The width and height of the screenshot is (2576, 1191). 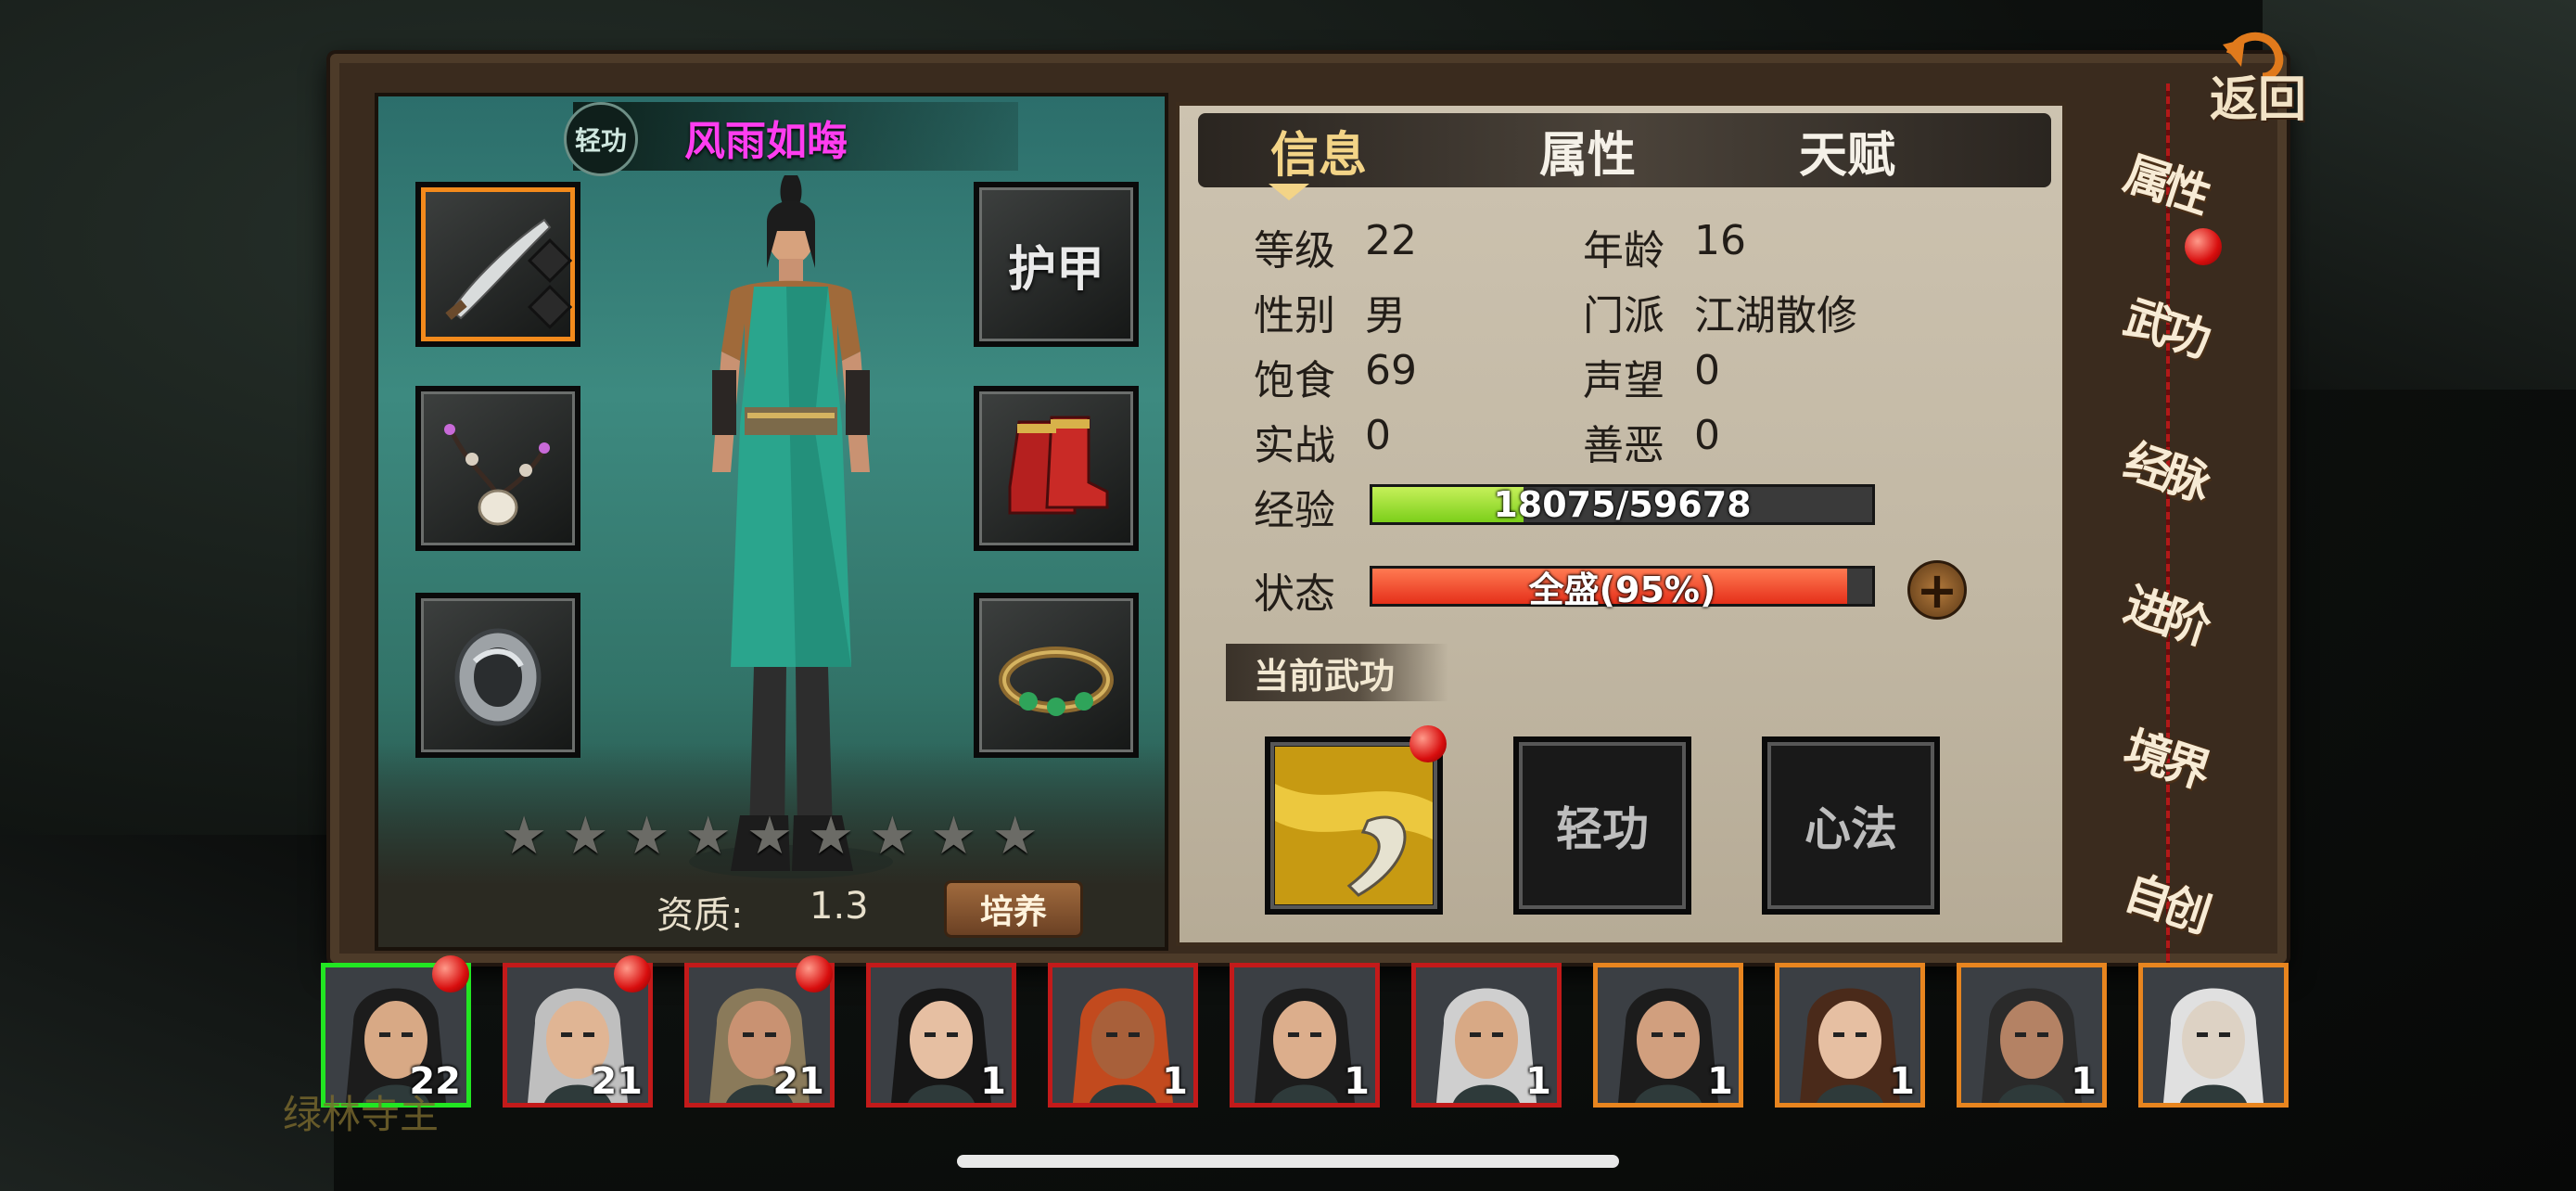 I want to click on side-menu-item: 自创, so click(x=2166, y=897).